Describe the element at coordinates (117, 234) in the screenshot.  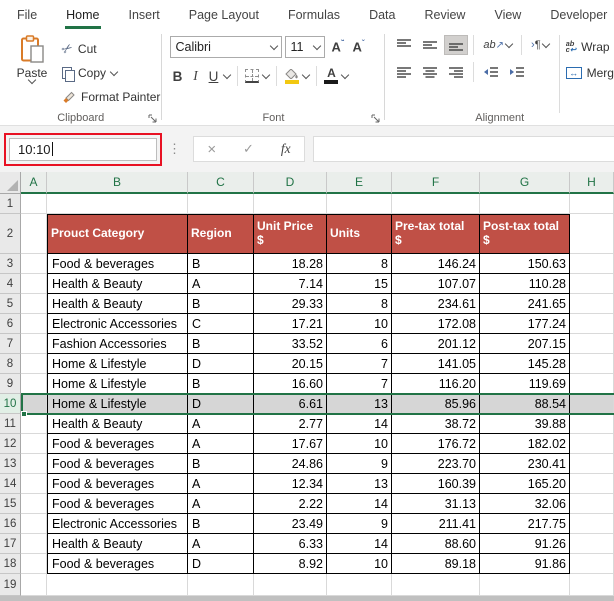
I see `cell-B2: Prouct Category` at that location.